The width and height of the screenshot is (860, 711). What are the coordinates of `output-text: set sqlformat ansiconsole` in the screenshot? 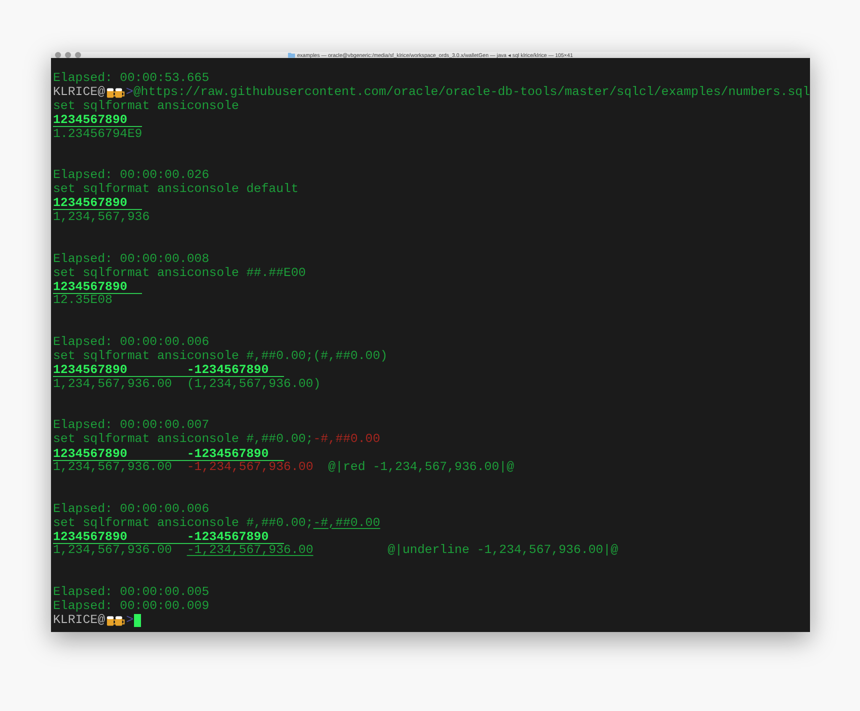 It's located at (146, 107).